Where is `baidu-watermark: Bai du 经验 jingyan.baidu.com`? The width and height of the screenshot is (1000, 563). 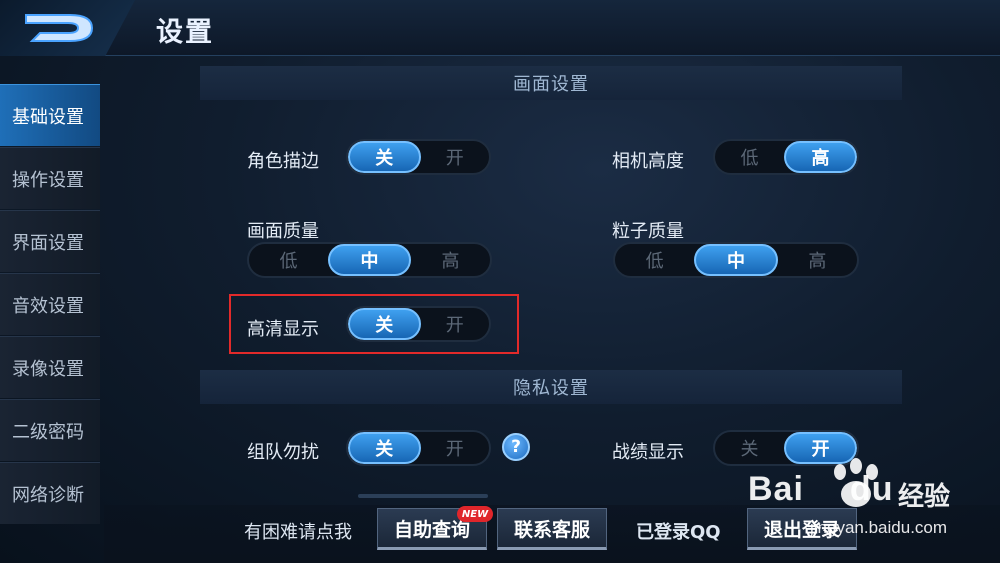 baidu-watermark: Bai du 经验 jingyan.baidu.com is located at coordinates (873, 502).